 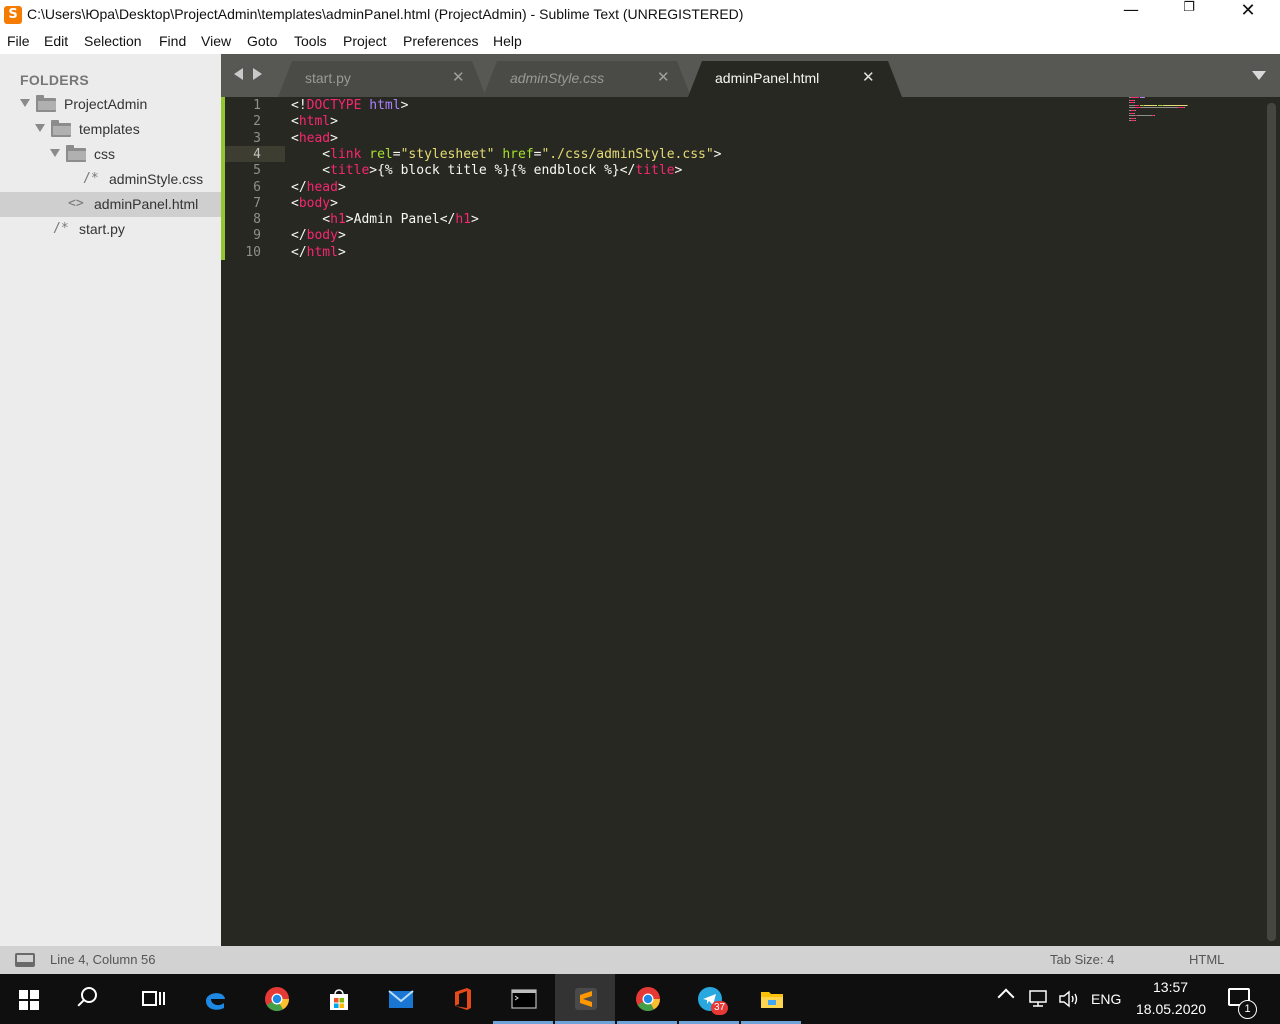 What do you see at coordinates (1169, 112) in the screenshot?
I see `minimap` at bounding box center [1169, 112].